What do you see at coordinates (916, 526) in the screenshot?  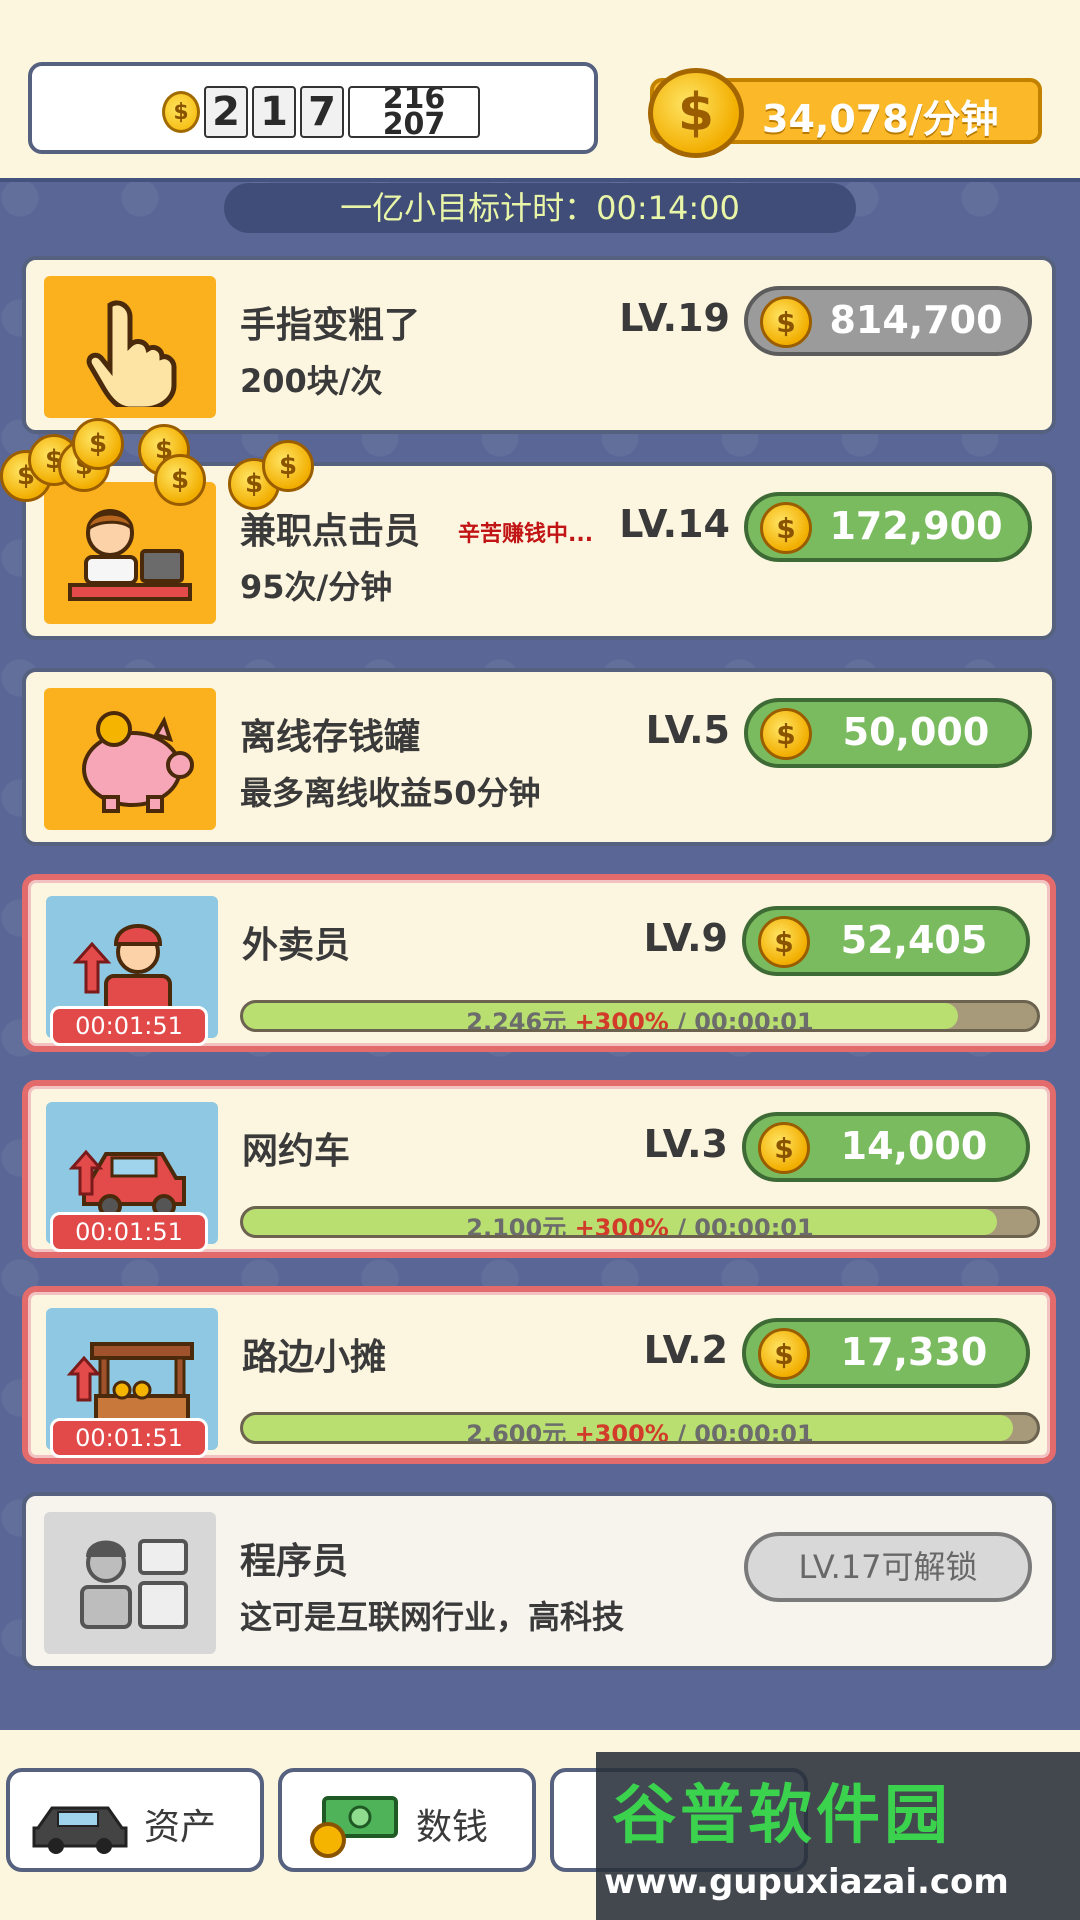 I see `price-label: 172,900` at bounding box center [916, 526].